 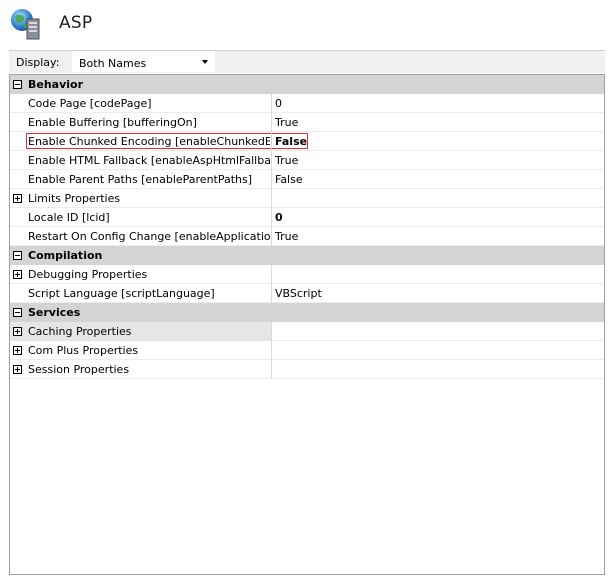 What do you see at coordinates (307, 369) in the screenshot?
I see `property-row-session-properties: Session Properties` at bounding box center [307, 369].